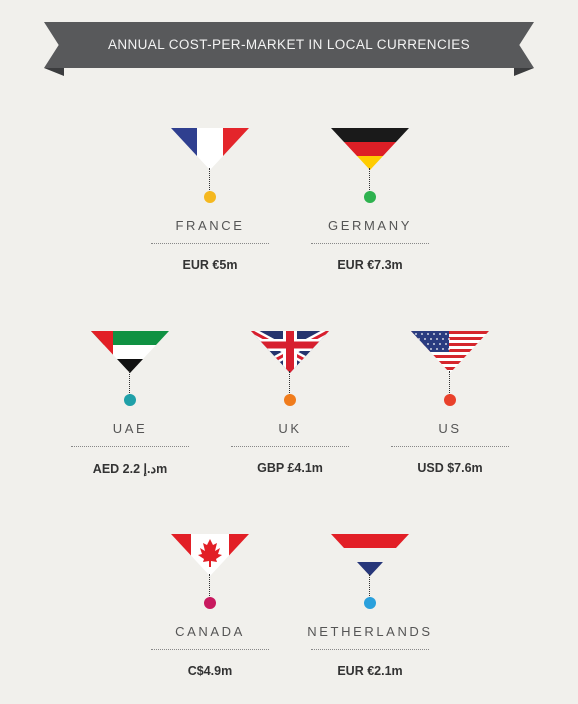 Image resolution: width=578 pixels, height=704 pixels. Describe the element at coordinates (290, 468) in the screenshot. I see `cost-value: GBP £4.1m` at that location.